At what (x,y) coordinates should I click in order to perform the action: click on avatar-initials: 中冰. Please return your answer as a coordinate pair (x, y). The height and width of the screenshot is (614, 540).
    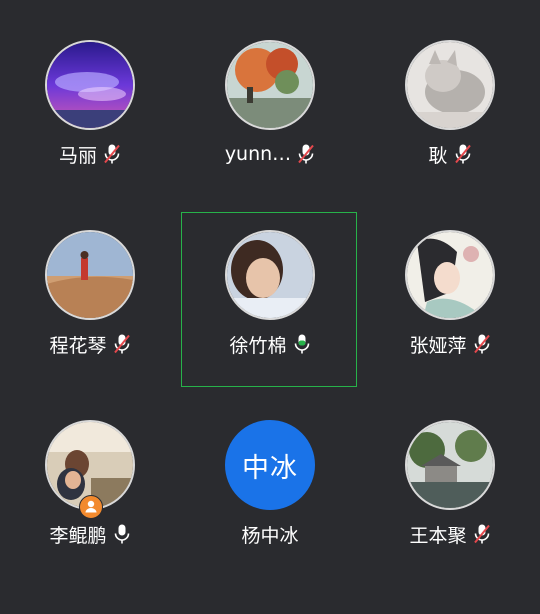
    Looking at the image, I should click on (270, 465).